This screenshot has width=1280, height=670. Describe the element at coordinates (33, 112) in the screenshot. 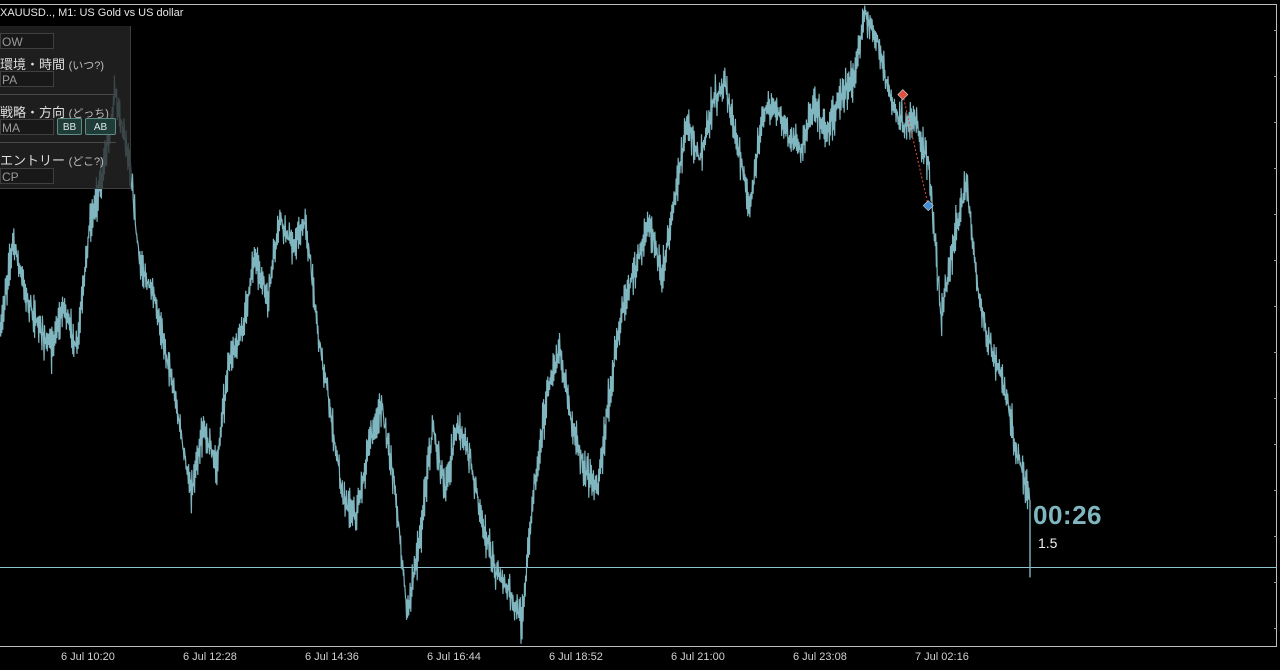

I see `panel-label-strategy-text: 戦略・方向` at that location.